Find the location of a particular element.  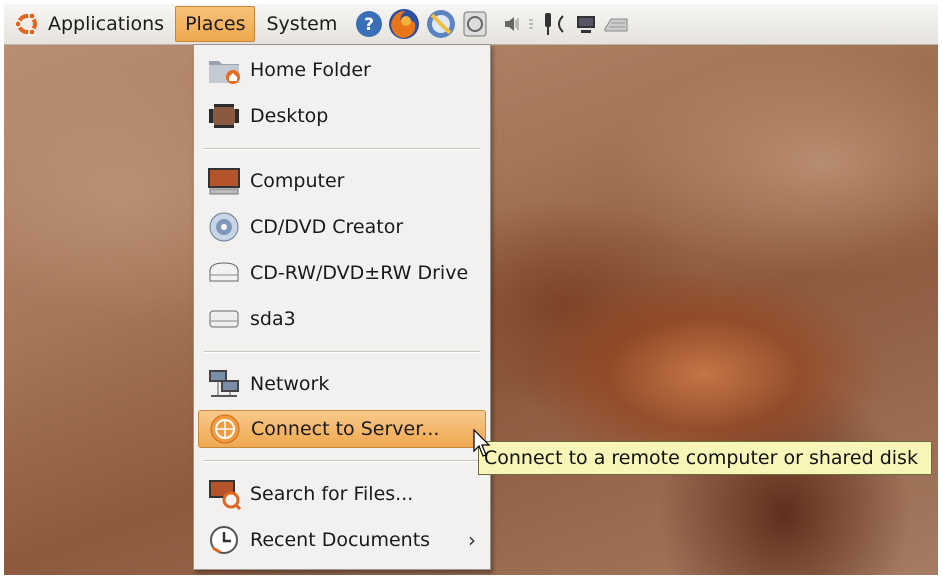

menu-item-cd-dvd-creator: CD/DVD Creator is located at coordinates (342, 227).